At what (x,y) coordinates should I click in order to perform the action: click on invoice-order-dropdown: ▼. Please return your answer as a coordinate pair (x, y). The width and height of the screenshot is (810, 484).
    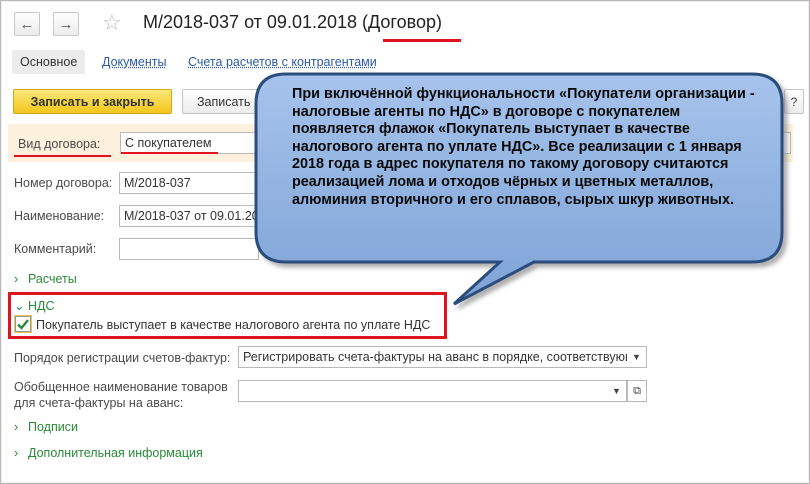
    Looking at the image, I should click on (637, 357).